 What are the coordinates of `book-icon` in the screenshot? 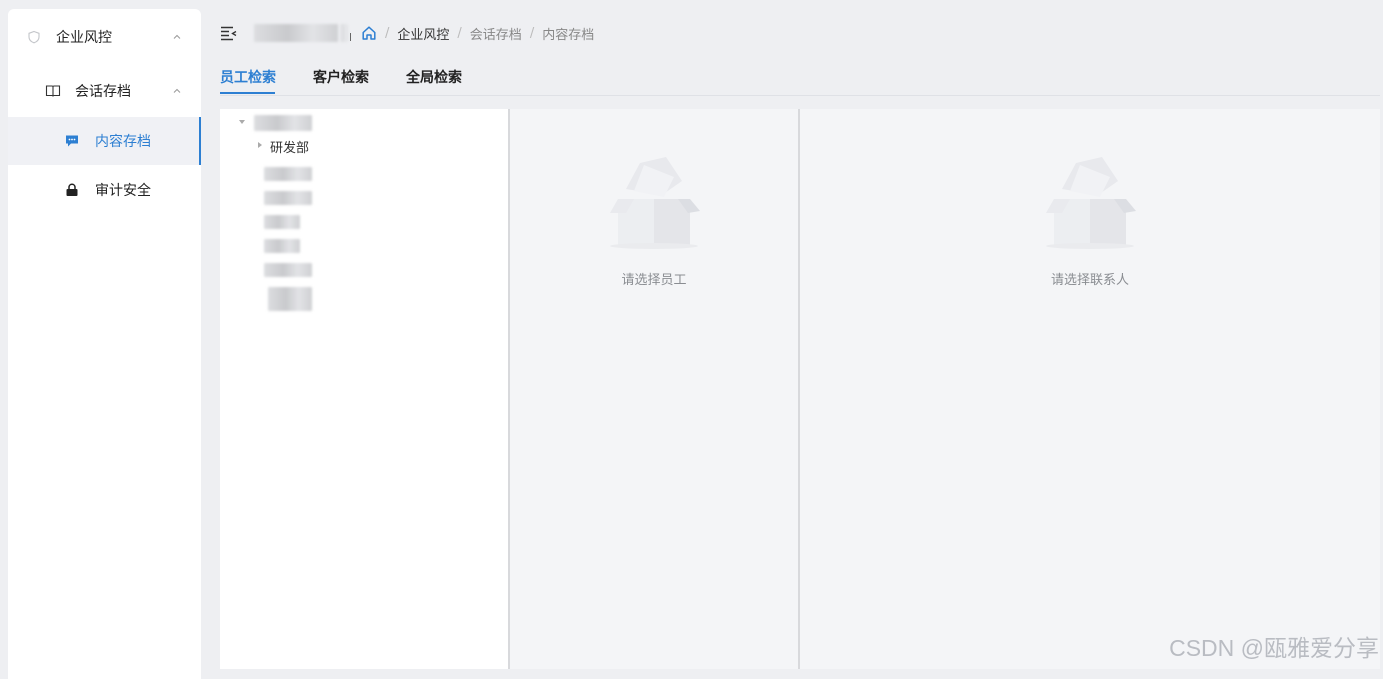 It's located at (53, 91).